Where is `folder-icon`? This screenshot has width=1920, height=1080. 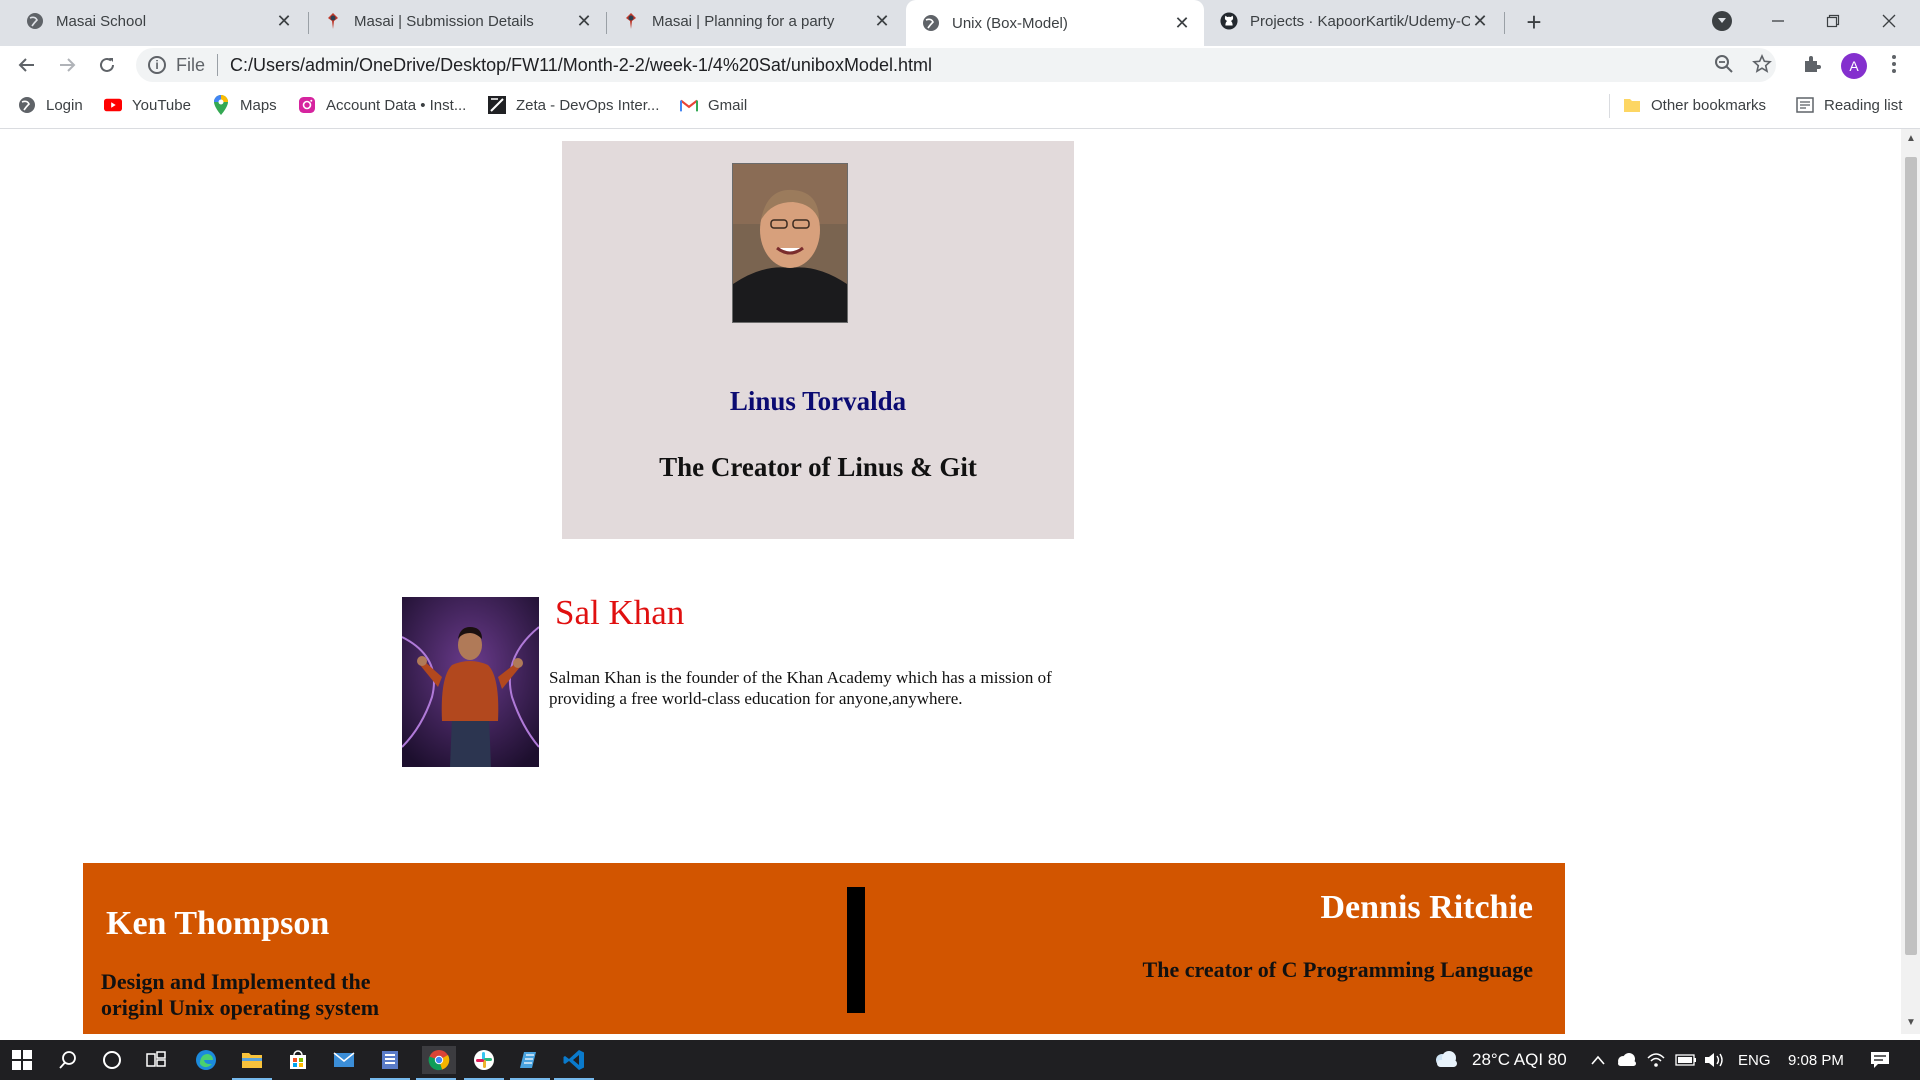
folder-icon is located at coordinates (1632, 105).